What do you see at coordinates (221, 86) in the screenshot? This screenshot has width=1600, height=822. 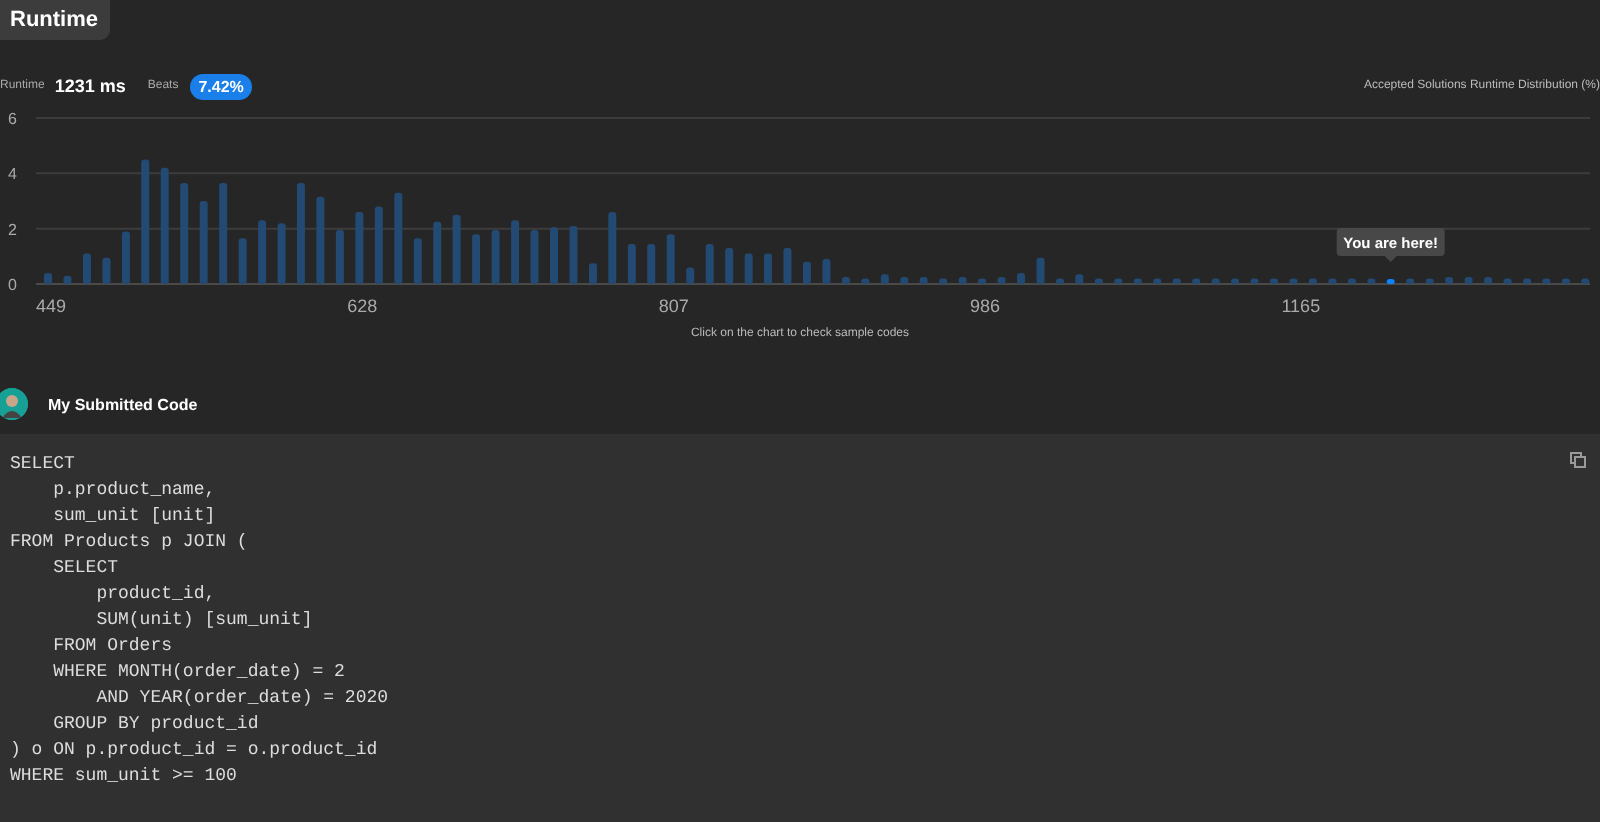 I see `beats-percentage: 7.42%` at bounding box center [221, 86].